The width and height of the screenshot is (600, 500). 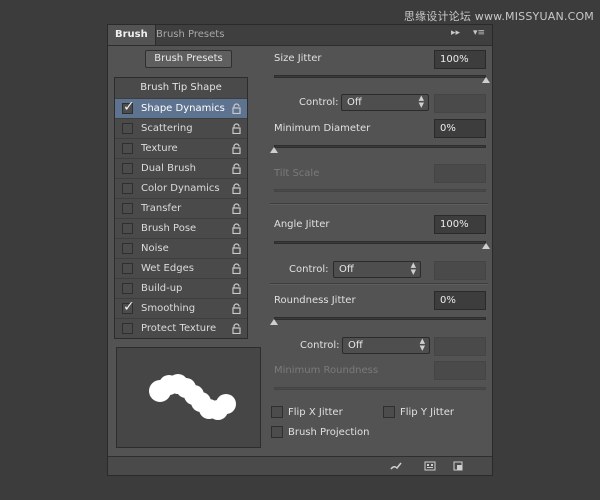 What do you see at coordinates (377, 269) in the screenshot?
I see `angle-control-select: Off ▲ ▼` at bounding box center [377, 269].